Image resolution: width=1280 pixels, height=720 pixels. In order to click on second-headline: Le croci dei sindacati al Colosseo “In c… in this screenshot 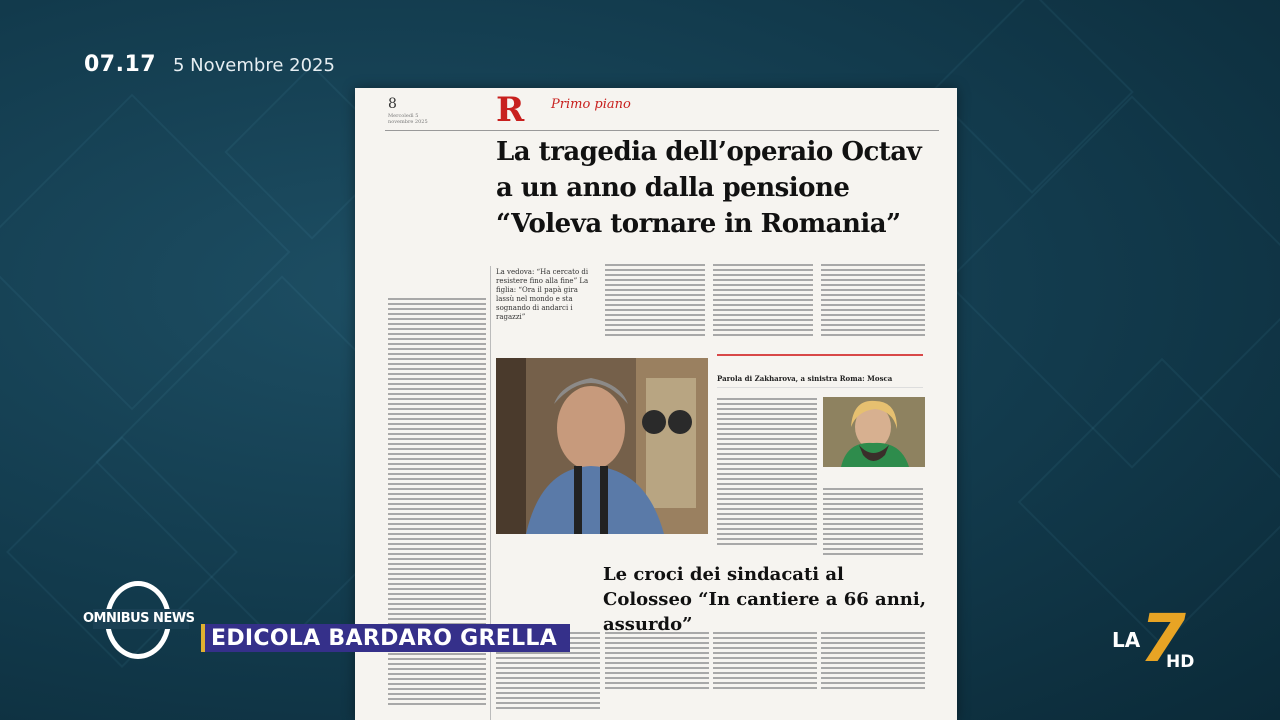, I will do `click(764, 599)`.